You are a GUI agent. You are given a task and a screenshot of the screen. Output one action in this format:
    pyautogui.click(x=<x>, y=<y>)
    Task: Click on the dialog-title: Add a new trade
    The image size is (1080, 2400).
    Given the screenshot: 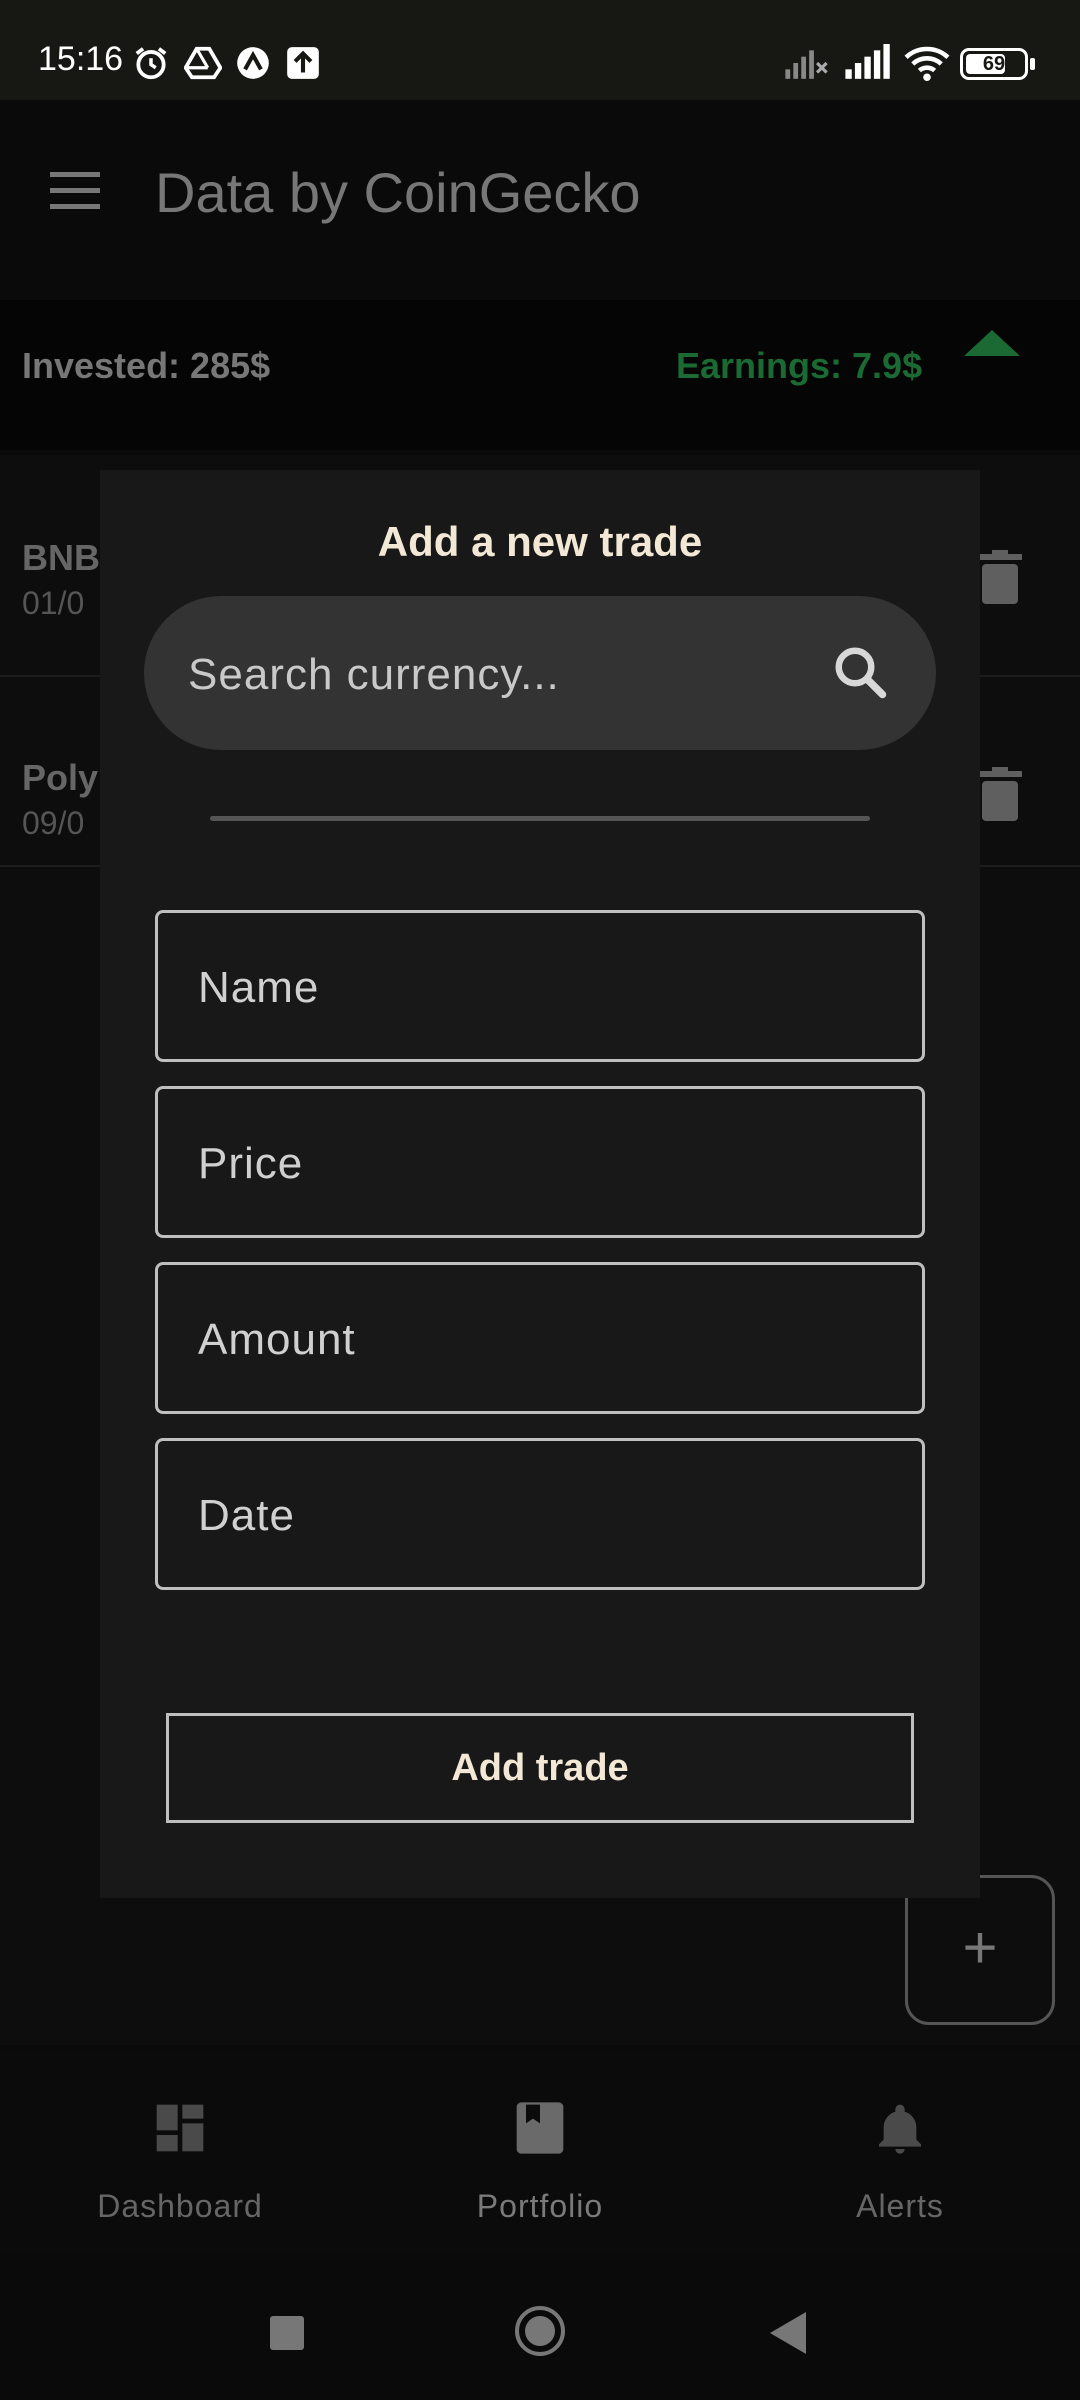 What is the action you would take?
    pyautogui.click(x=540, y=541)
    